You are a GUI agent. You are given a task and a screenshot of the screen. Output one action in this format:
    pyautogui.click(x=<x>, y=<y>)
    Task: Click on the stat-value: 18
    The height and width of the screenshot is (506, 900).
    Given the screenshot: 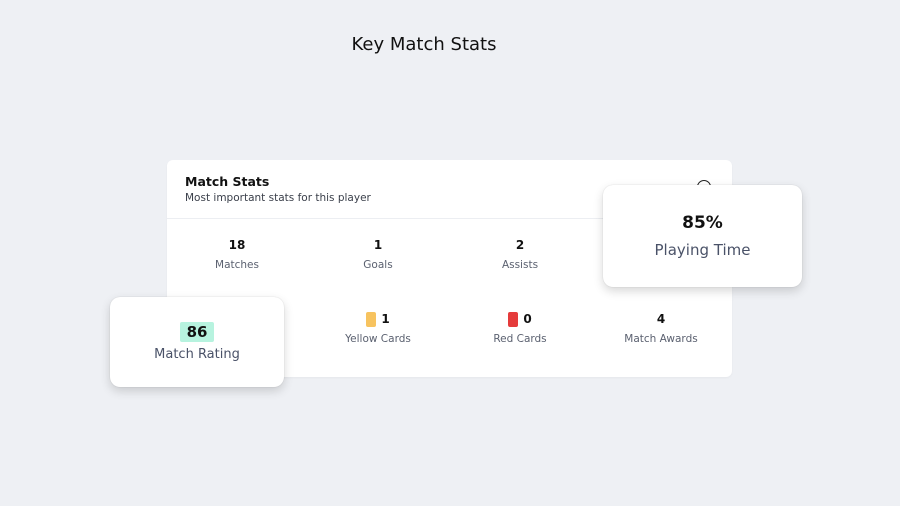 What is the action you would take?
    pyautogui.click(x=237, y=245)
    